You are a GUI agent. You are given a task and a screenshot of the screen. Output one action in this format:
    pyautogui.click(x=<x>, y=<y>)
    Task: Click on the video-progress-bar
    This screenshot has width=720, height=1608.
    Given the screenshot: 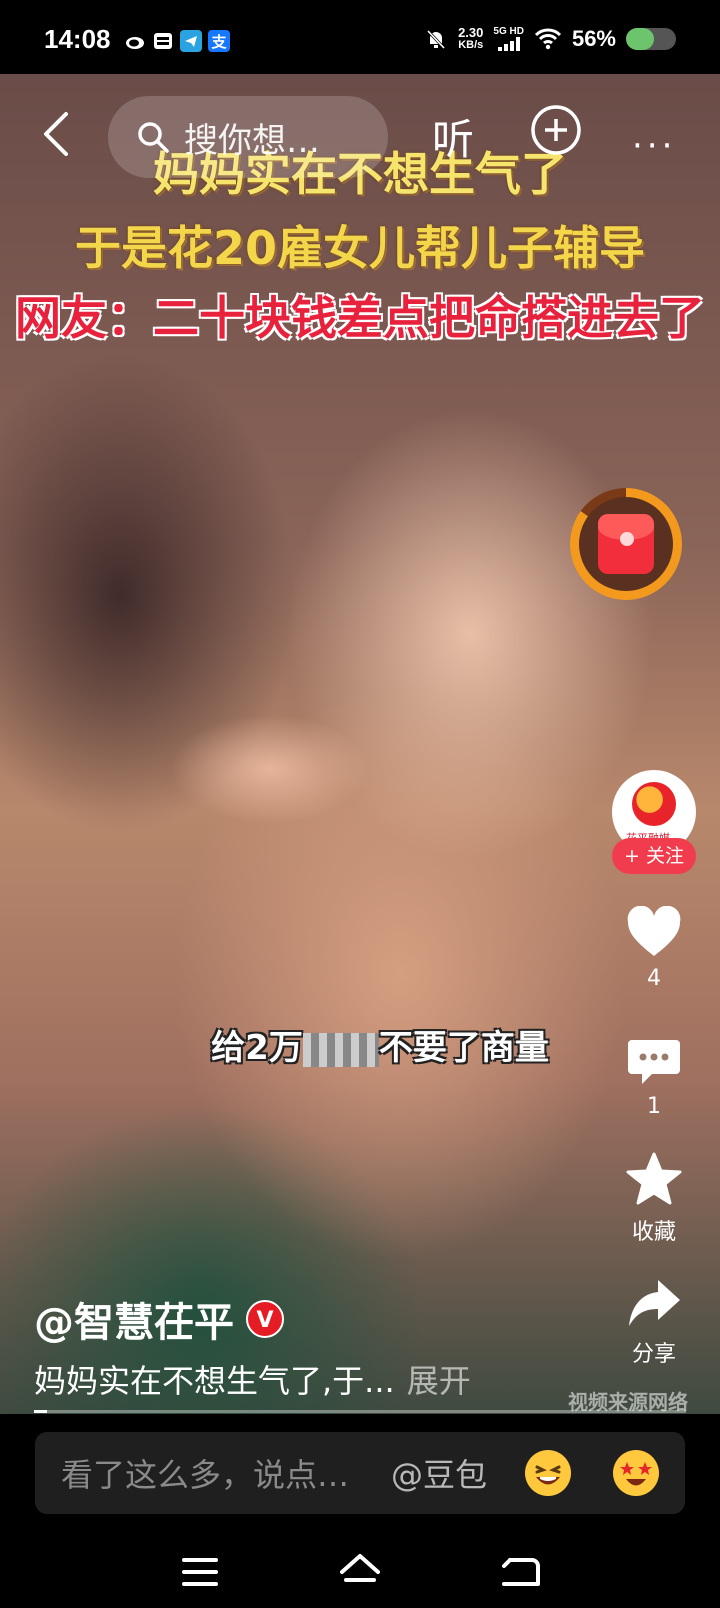 What is the action you would take?
    pyautogui.click(x=360, y=1411)
    